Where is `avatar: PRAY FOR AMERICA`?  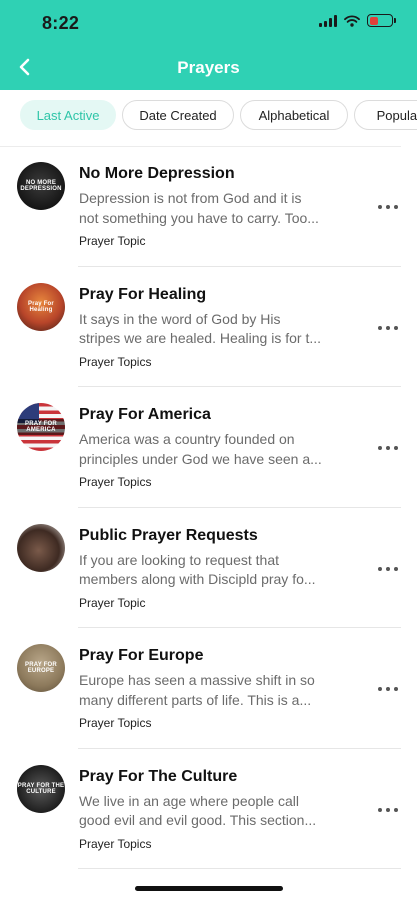
avatar: PRAY FOR AMERICA is located at coordinates (41, 427).